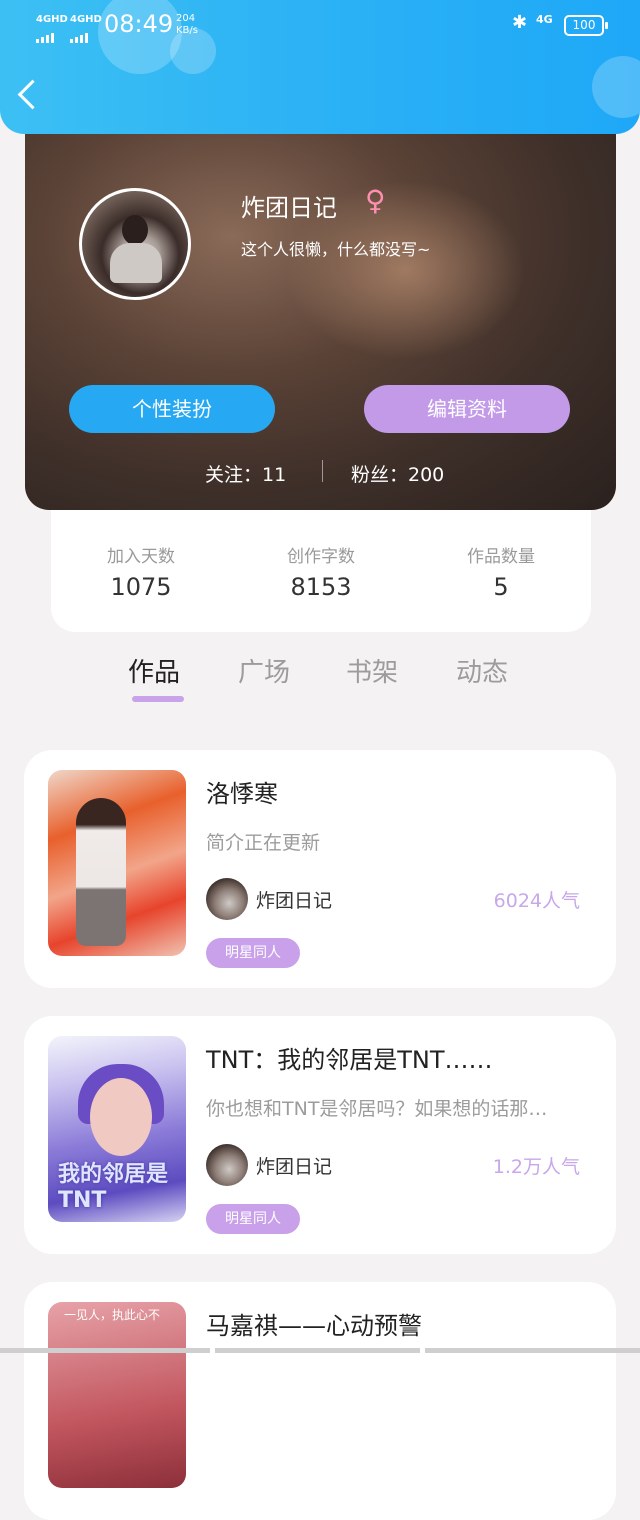 Image resolution: width=640 pixels, height=1520 pixels. I want to click on user-bio: 这个人很懒，什么都没写~, so click(336, 249).